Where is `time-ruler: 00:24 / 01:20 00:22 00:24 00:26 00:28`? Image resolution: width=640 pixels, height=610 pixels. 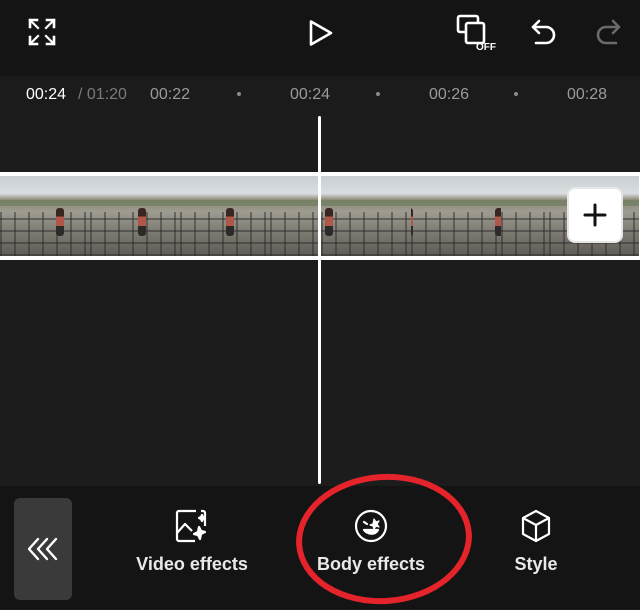 time-ruler: 00:24 / 01:20 00:22 00:24 00:26 00:28 is located at coordinates (320, 95).